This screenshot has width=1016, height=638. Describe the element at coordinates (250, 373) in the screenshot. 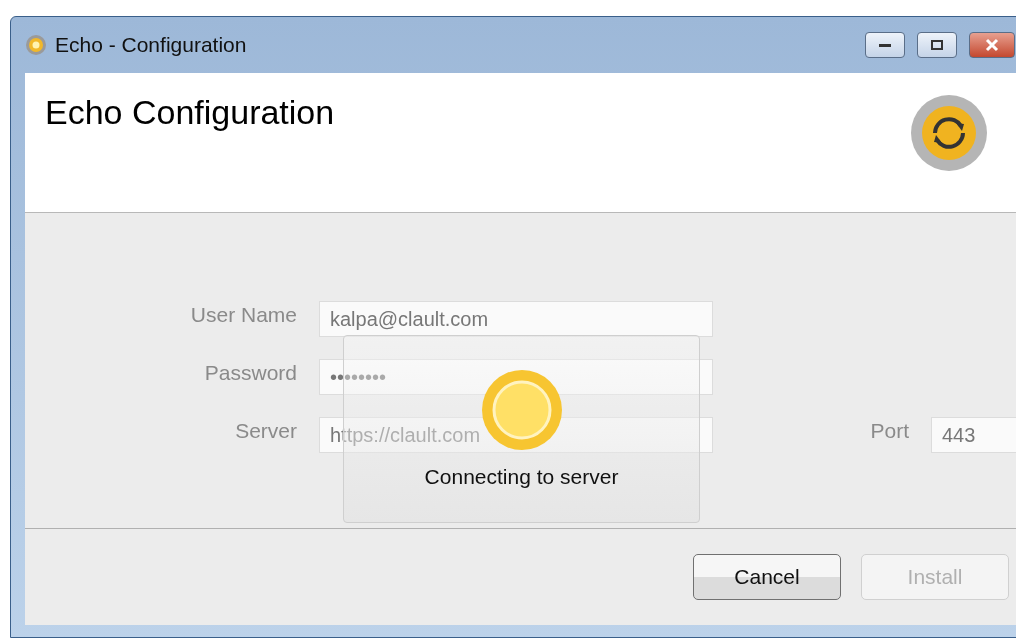

I see `field-label: Password` at that location.